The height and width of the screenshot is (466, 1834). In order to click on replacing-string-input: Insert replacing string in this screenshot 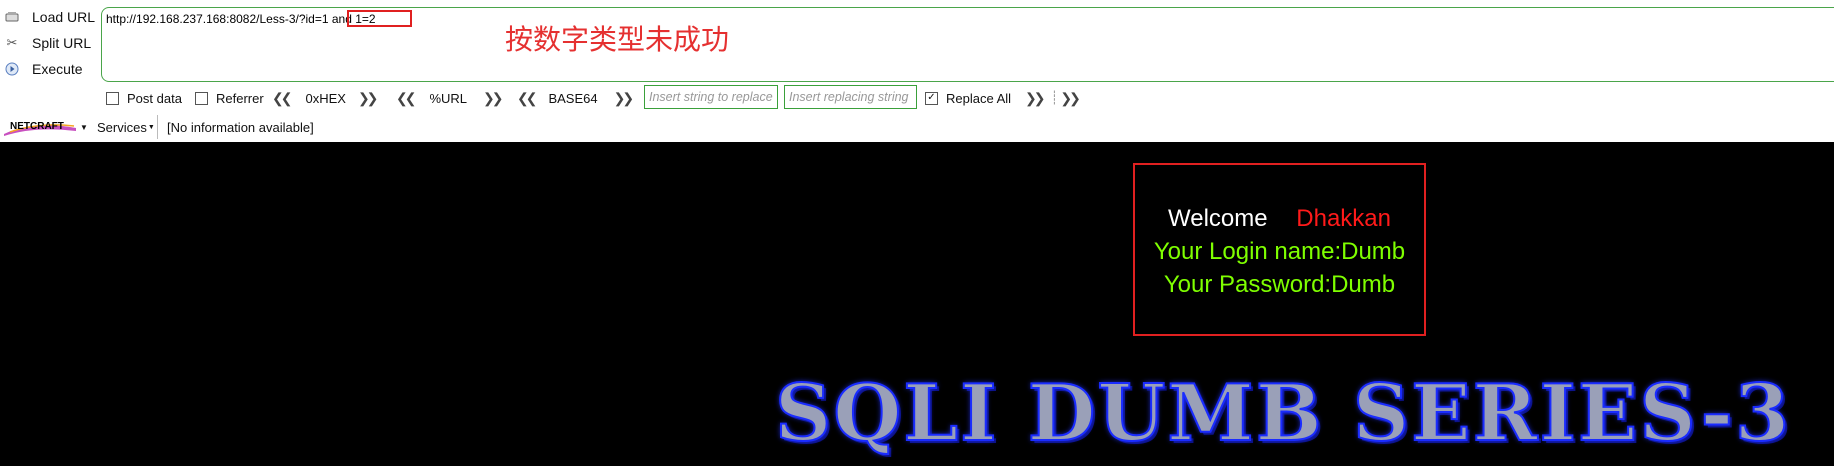, I will do `click(850, 97)`.